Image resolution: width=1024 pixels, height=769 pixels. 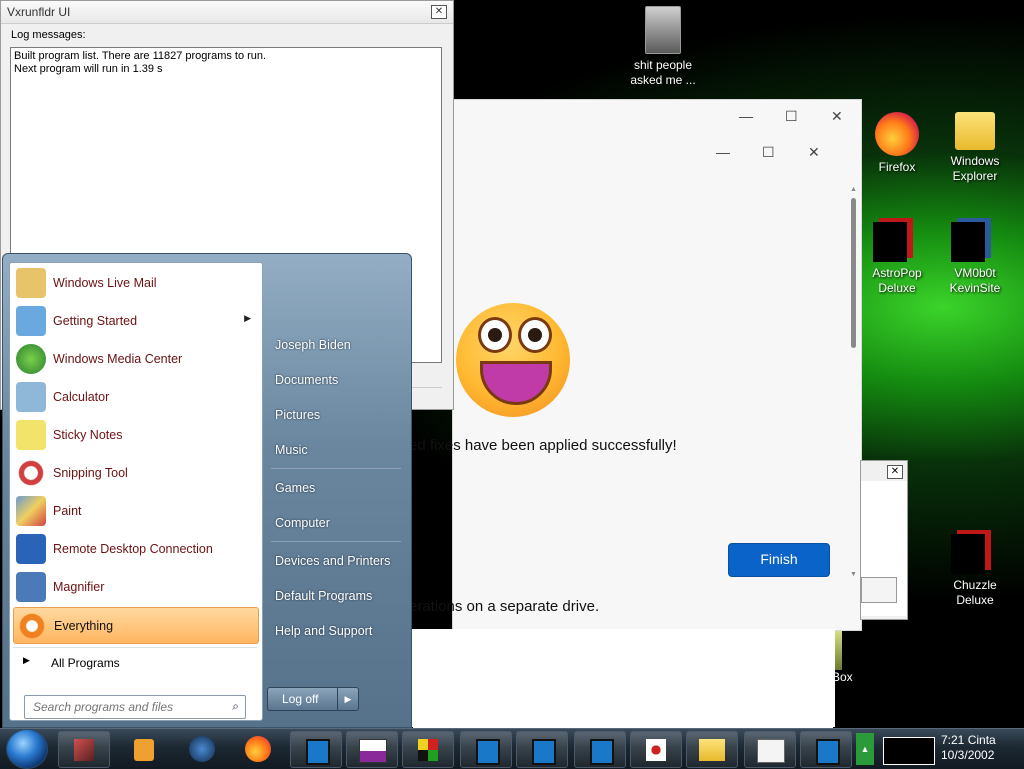 What do you see at coordinates (135, 586) in the screenshot?
I see `menu-item-magnifier: Magnifier` at bounding box center [135, 586].